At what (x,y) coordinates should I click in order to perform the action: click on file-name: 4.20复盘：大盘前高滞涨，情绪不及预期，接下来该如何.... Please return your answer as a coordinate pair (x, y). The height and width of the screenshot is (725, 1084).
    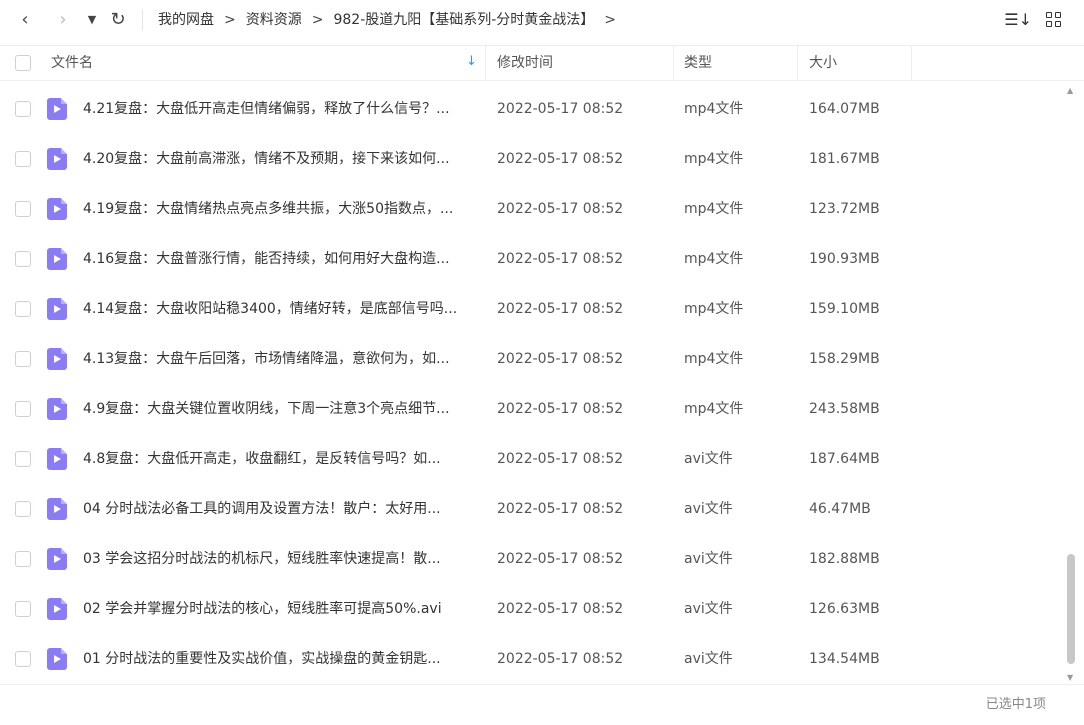
    Looking at the image, I should click on (280, 159).